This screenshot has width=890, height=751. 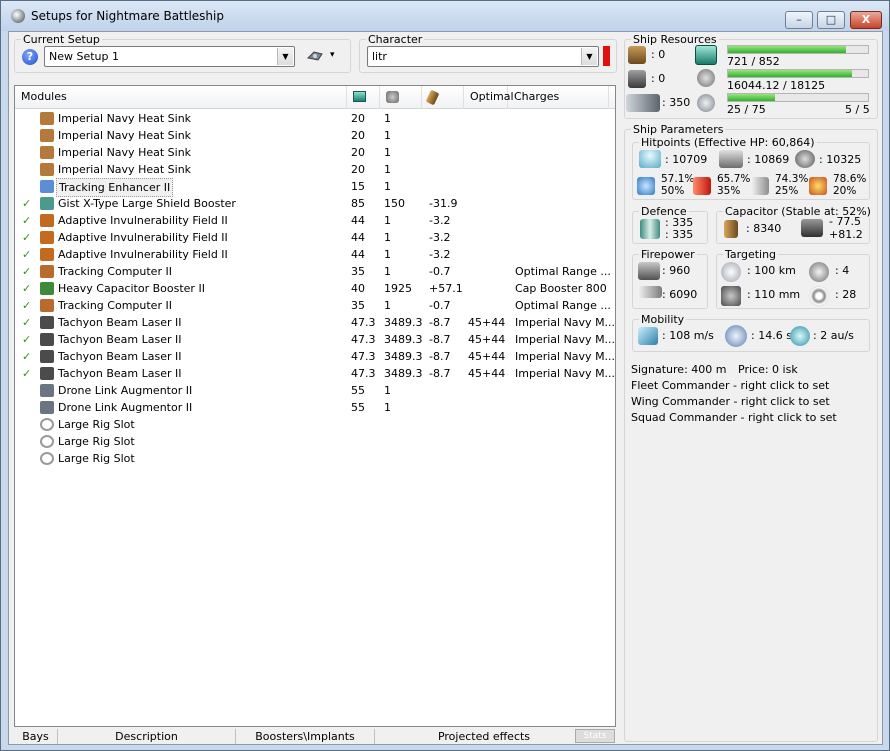 I want to click on module-name: Adaptive Invulnerability Field II, so click(x=143, y=254).